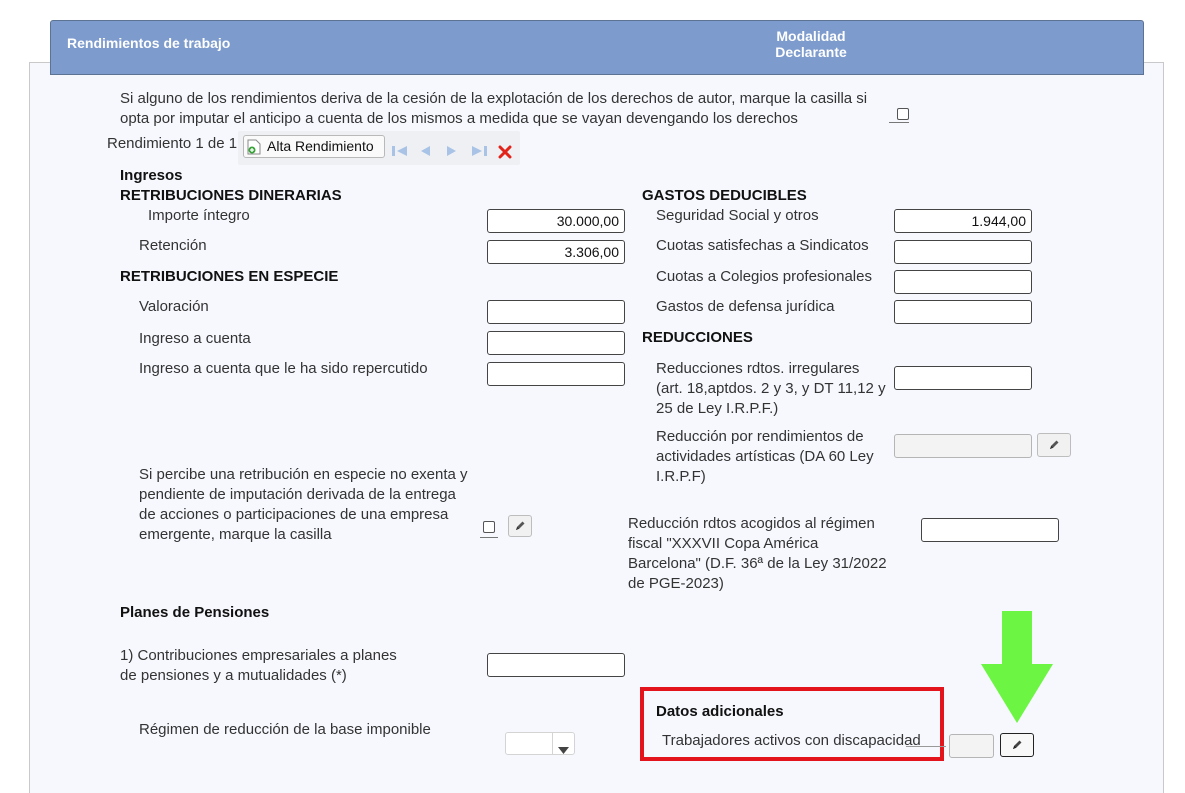  I want to click on emergente-checkbox, so click(489, 527).